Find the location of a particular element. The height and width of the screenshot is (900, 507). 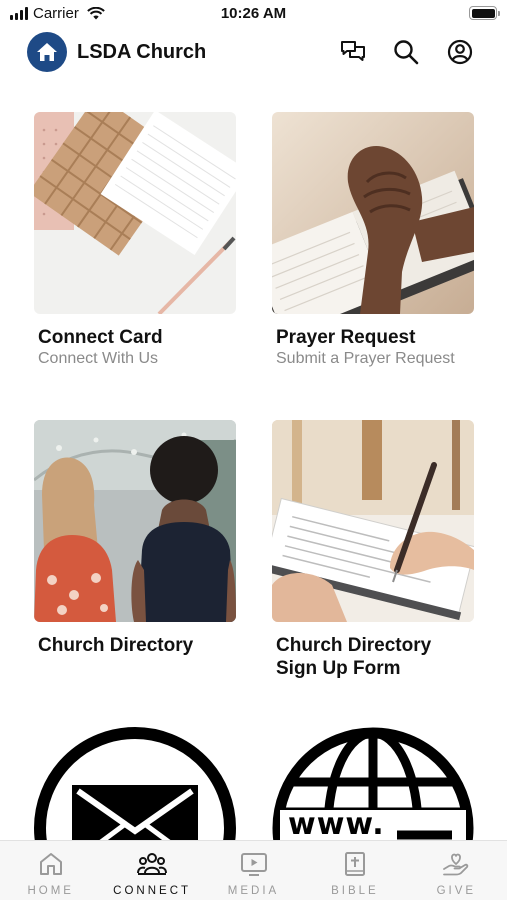

account-circle-icon is located at coordinates (460, 52).